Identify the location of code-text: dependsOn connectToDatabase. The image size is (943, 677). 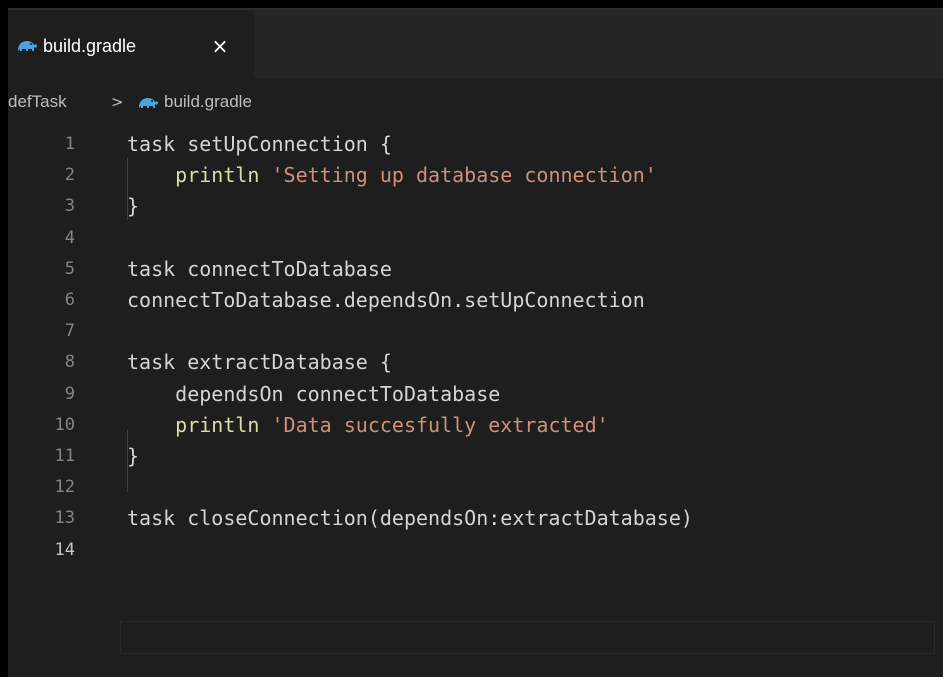
(314, 393).